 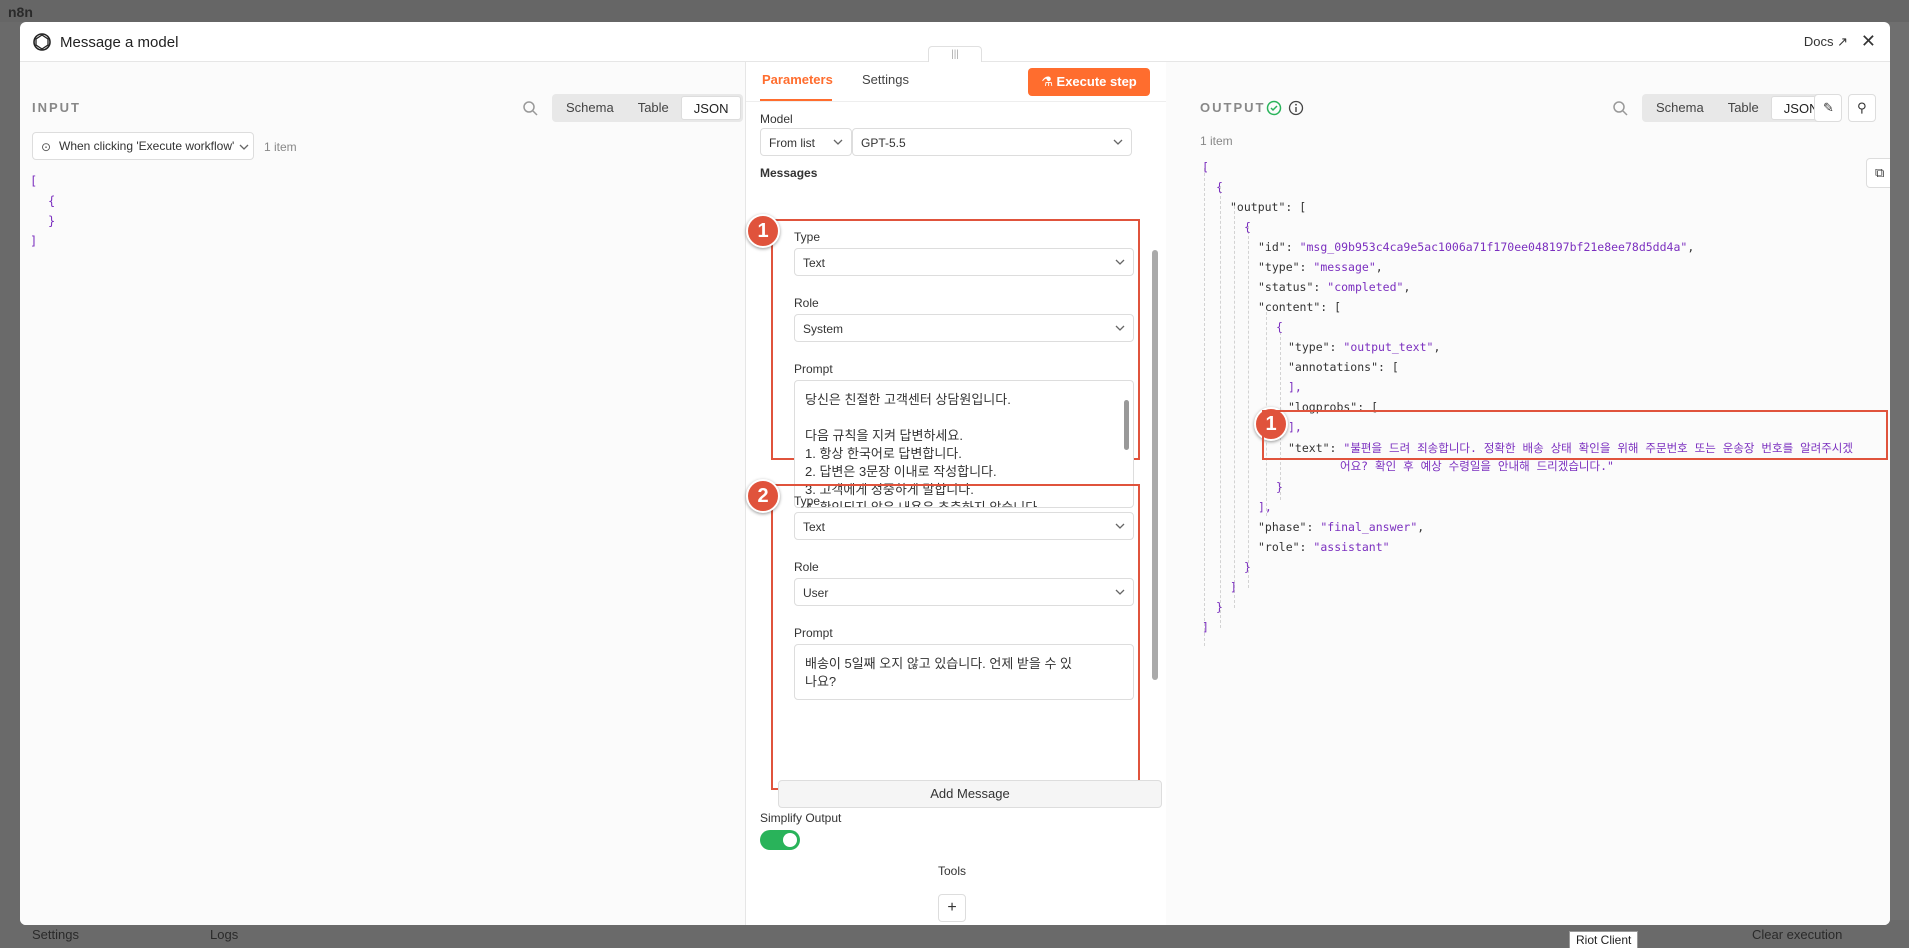 I want to click on step-badge: 1, so click(x=763, y=231).